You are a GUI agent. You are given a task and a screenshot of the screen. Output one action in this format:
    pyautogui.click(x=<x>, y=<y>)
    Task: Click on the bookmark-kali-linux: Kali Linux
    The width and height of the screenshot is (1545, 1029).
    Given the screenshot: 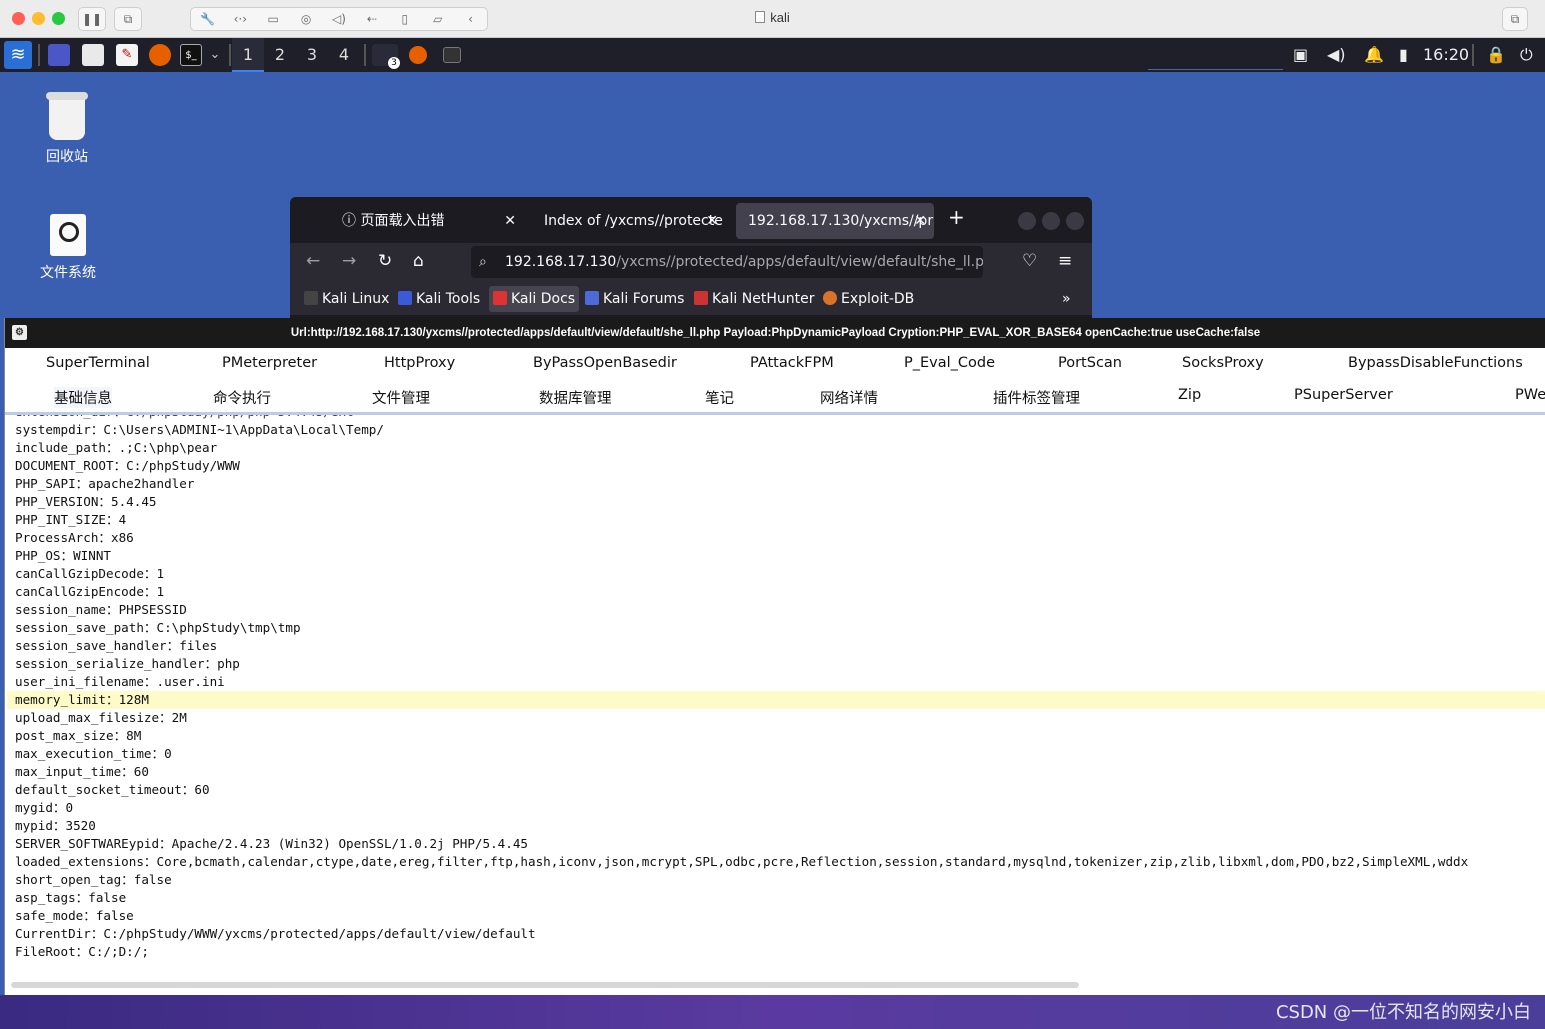 What is the action you would take?
    pyautogui.click(x=346, y=299)
    